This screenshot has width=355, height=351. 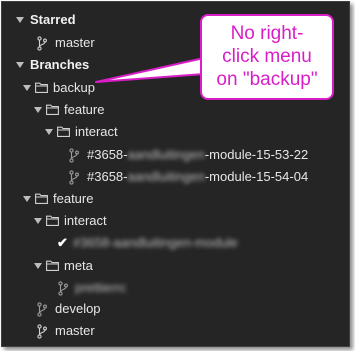 What do you see at coordinates (62, 242) in the screenshot?
I see `checkmark-icon: ✔` at bounding box center [62, 242].